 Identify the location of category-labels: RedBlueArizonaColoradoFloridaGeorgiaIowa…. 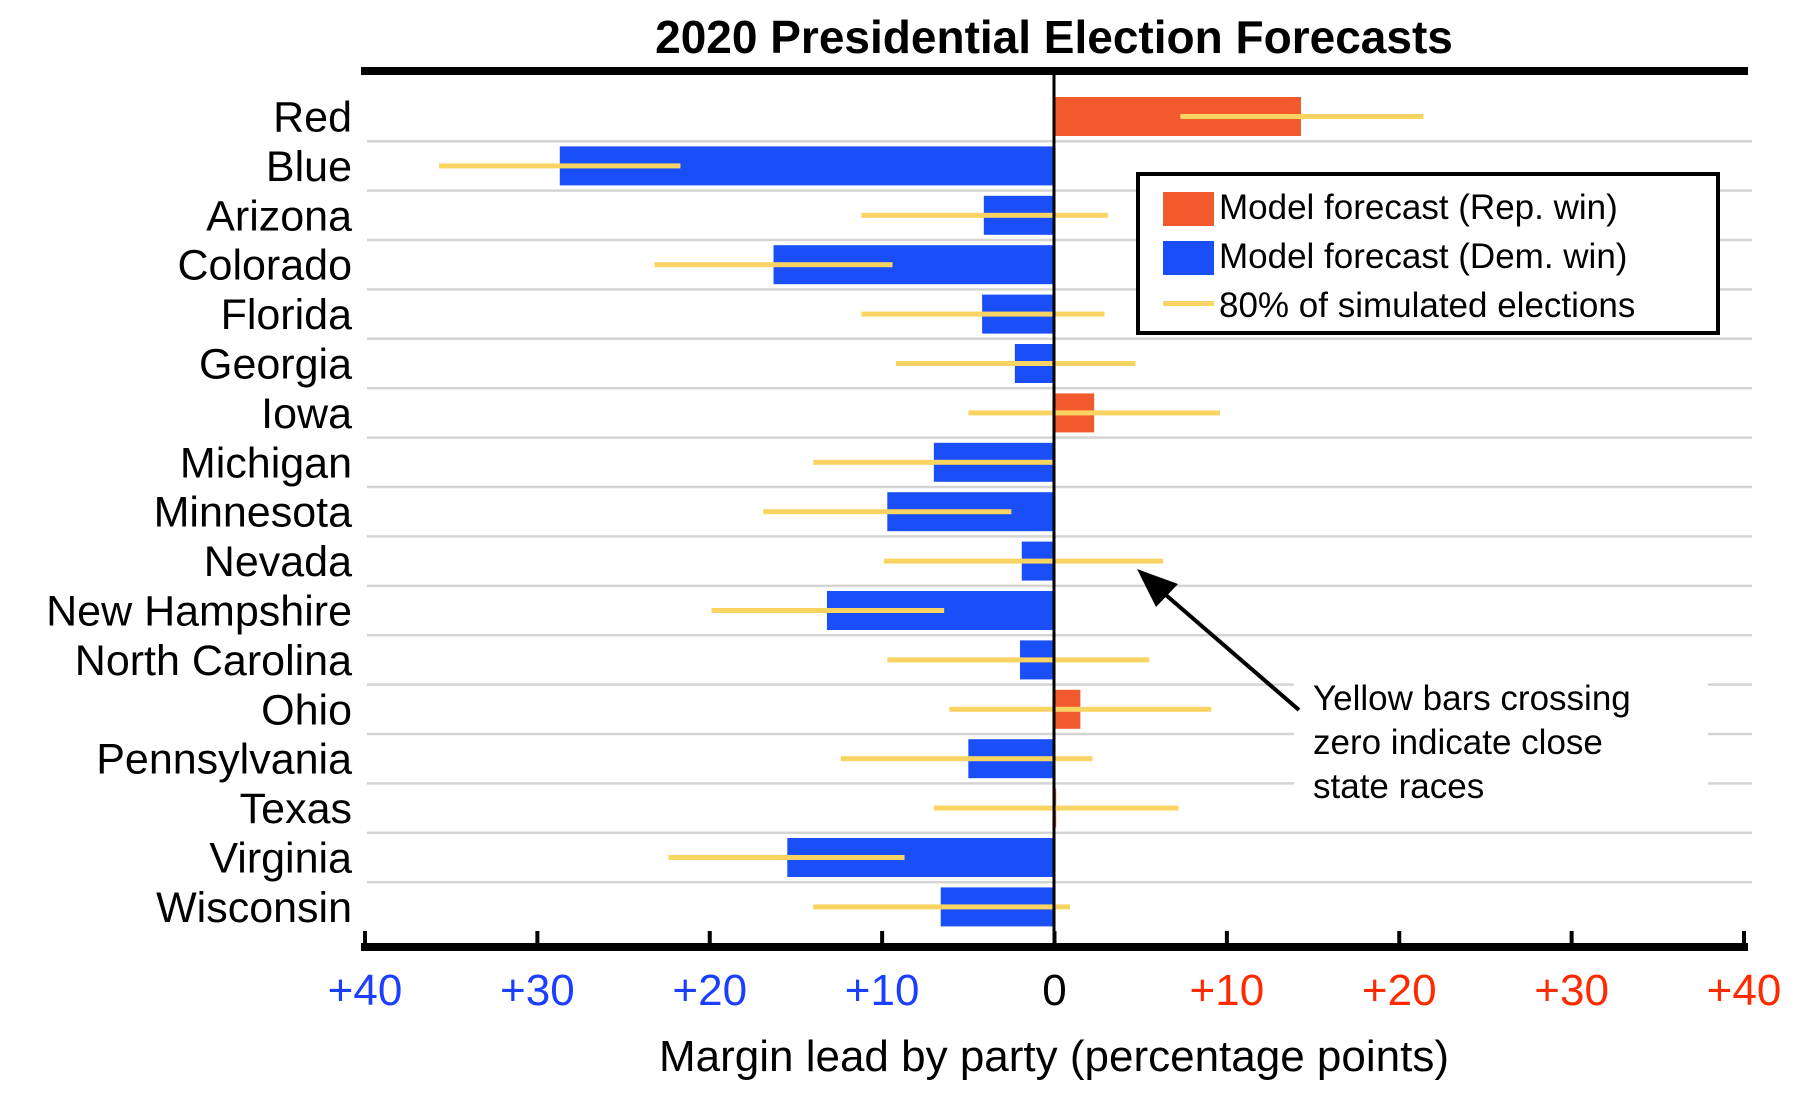
(199, 513).